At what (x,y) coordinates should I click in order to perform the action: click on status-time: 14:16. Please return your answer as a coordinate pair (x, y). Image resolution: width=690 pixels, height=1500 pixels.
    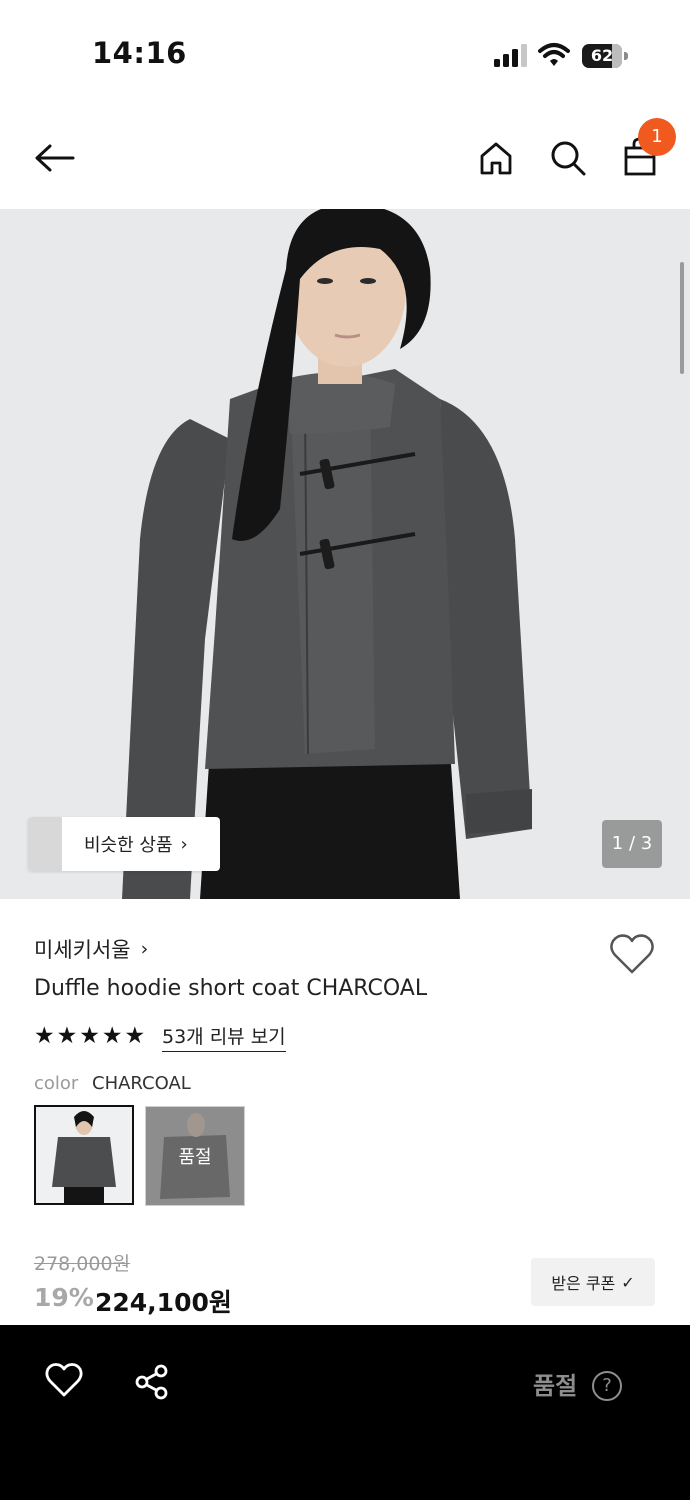
    Looking at the image, I should click on (139, 53).